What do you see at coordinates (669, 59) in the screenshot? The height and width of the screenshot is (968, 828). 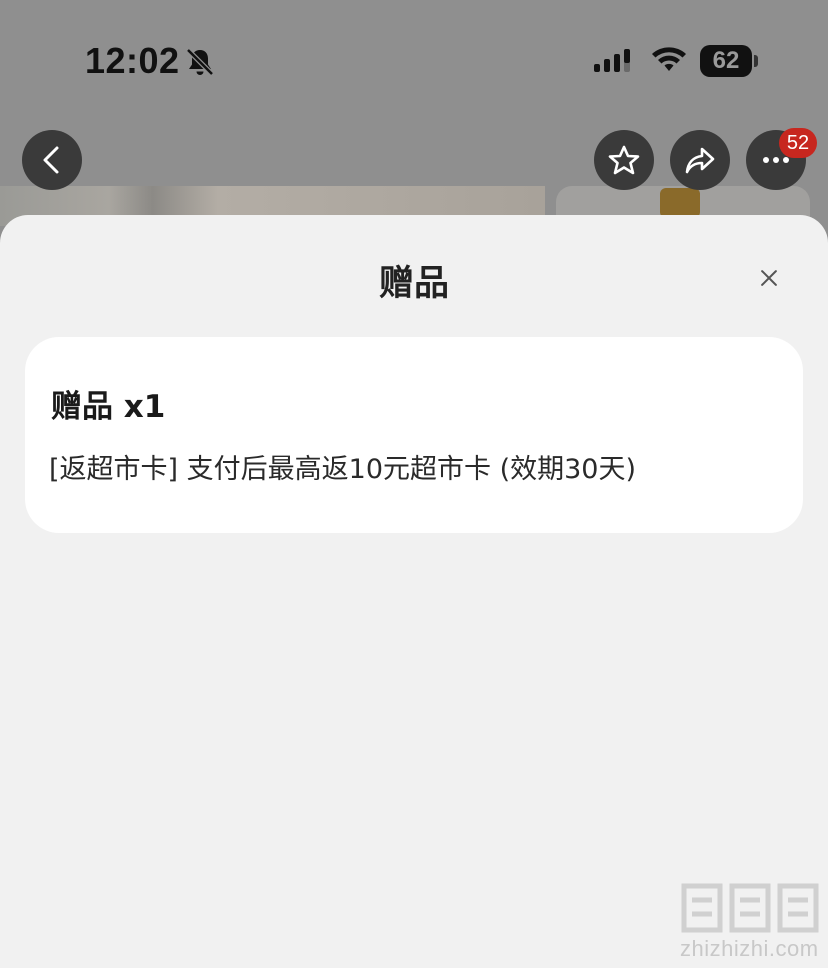 I see `wifi-icon` at bounding box center [669, 59].